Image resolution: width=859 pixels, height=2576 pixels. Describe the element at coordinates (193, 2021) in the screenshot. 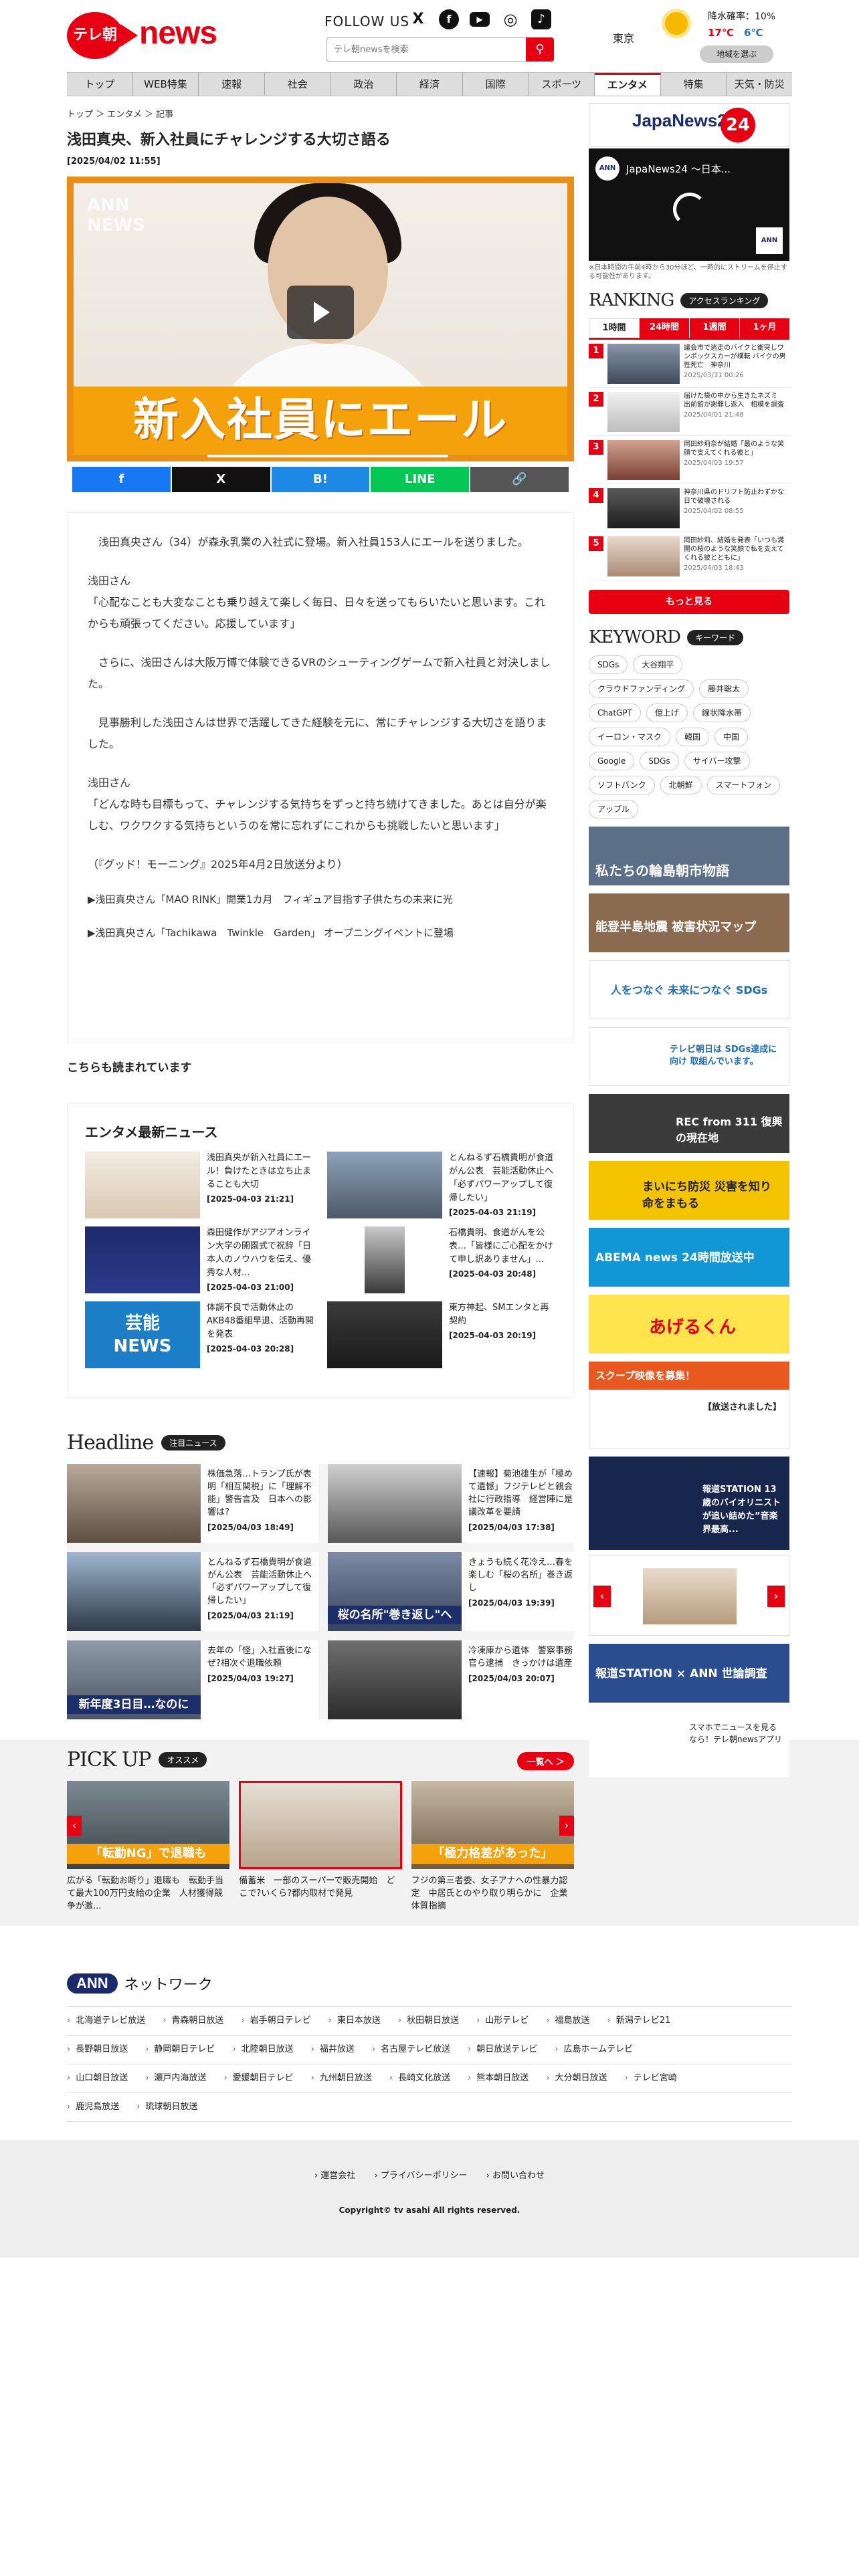

I see `station-link: 青森朝日放送` at that location.